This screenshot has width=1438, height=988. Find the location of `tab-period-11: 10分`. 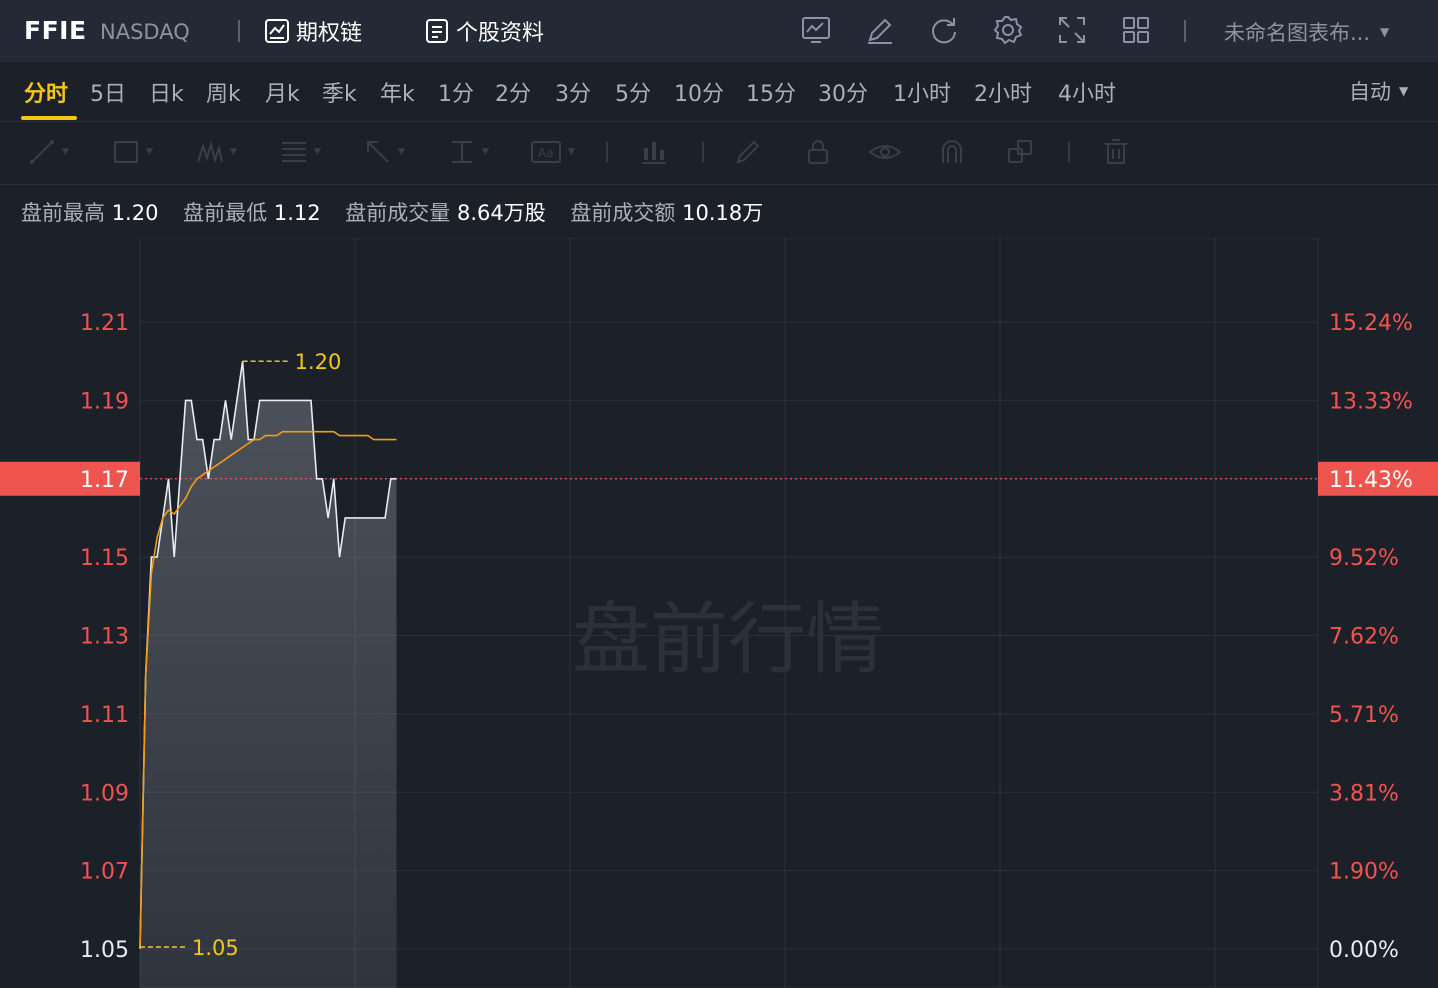

tab-period-11: 10分 is located at coordinates (699, 92).